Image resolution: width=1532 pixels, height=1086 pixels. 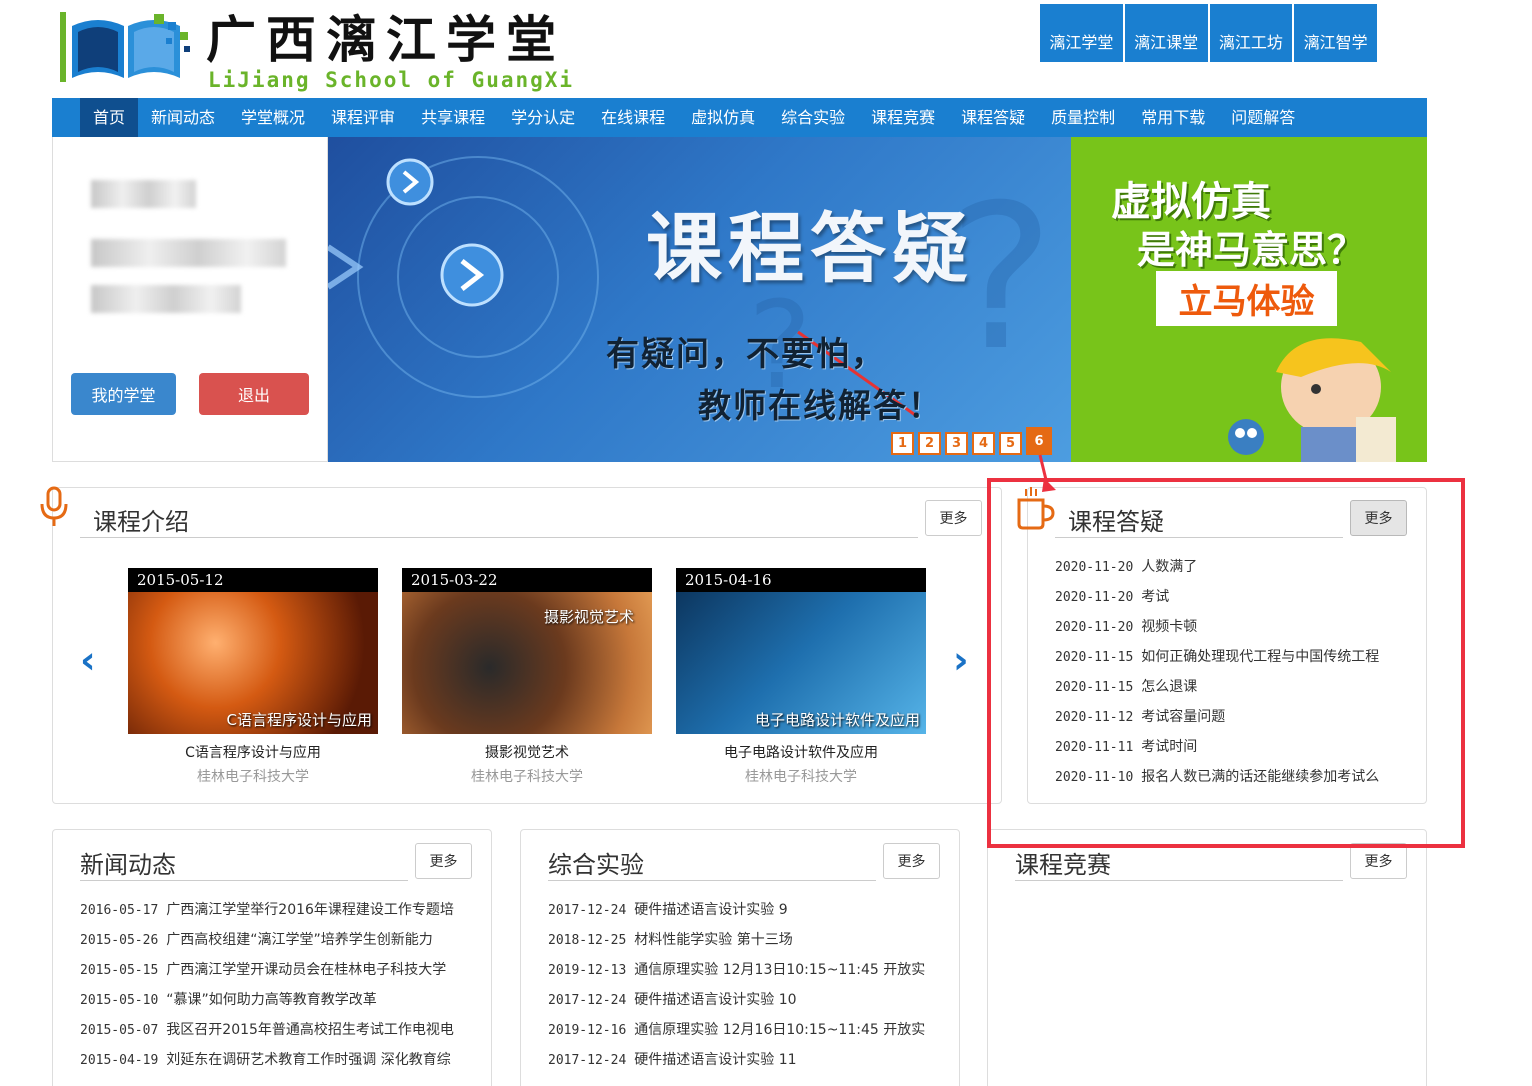 I want to click on list-item-text: 视频卡顿, so click(x=1169, y=627).